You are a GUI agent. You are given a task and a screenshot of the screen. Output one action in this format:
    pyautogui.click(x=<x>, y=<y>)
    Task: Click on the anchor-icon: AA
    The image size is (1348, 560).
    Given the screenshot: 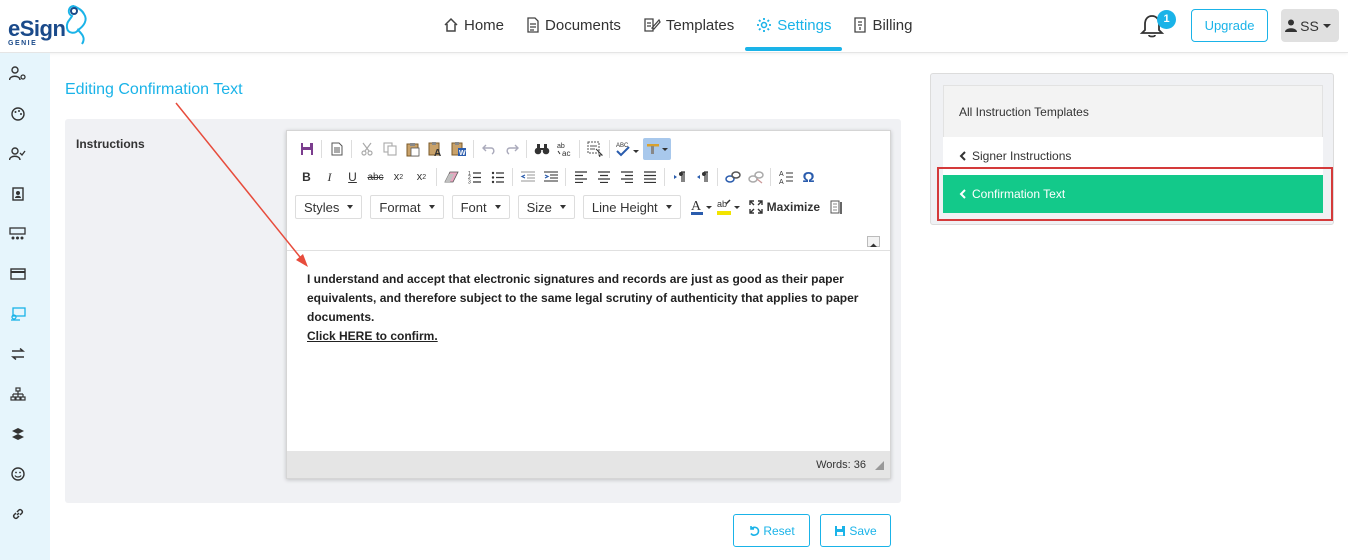 What is the action you would take?
    pyautogui.click(x=785, y=177)
    